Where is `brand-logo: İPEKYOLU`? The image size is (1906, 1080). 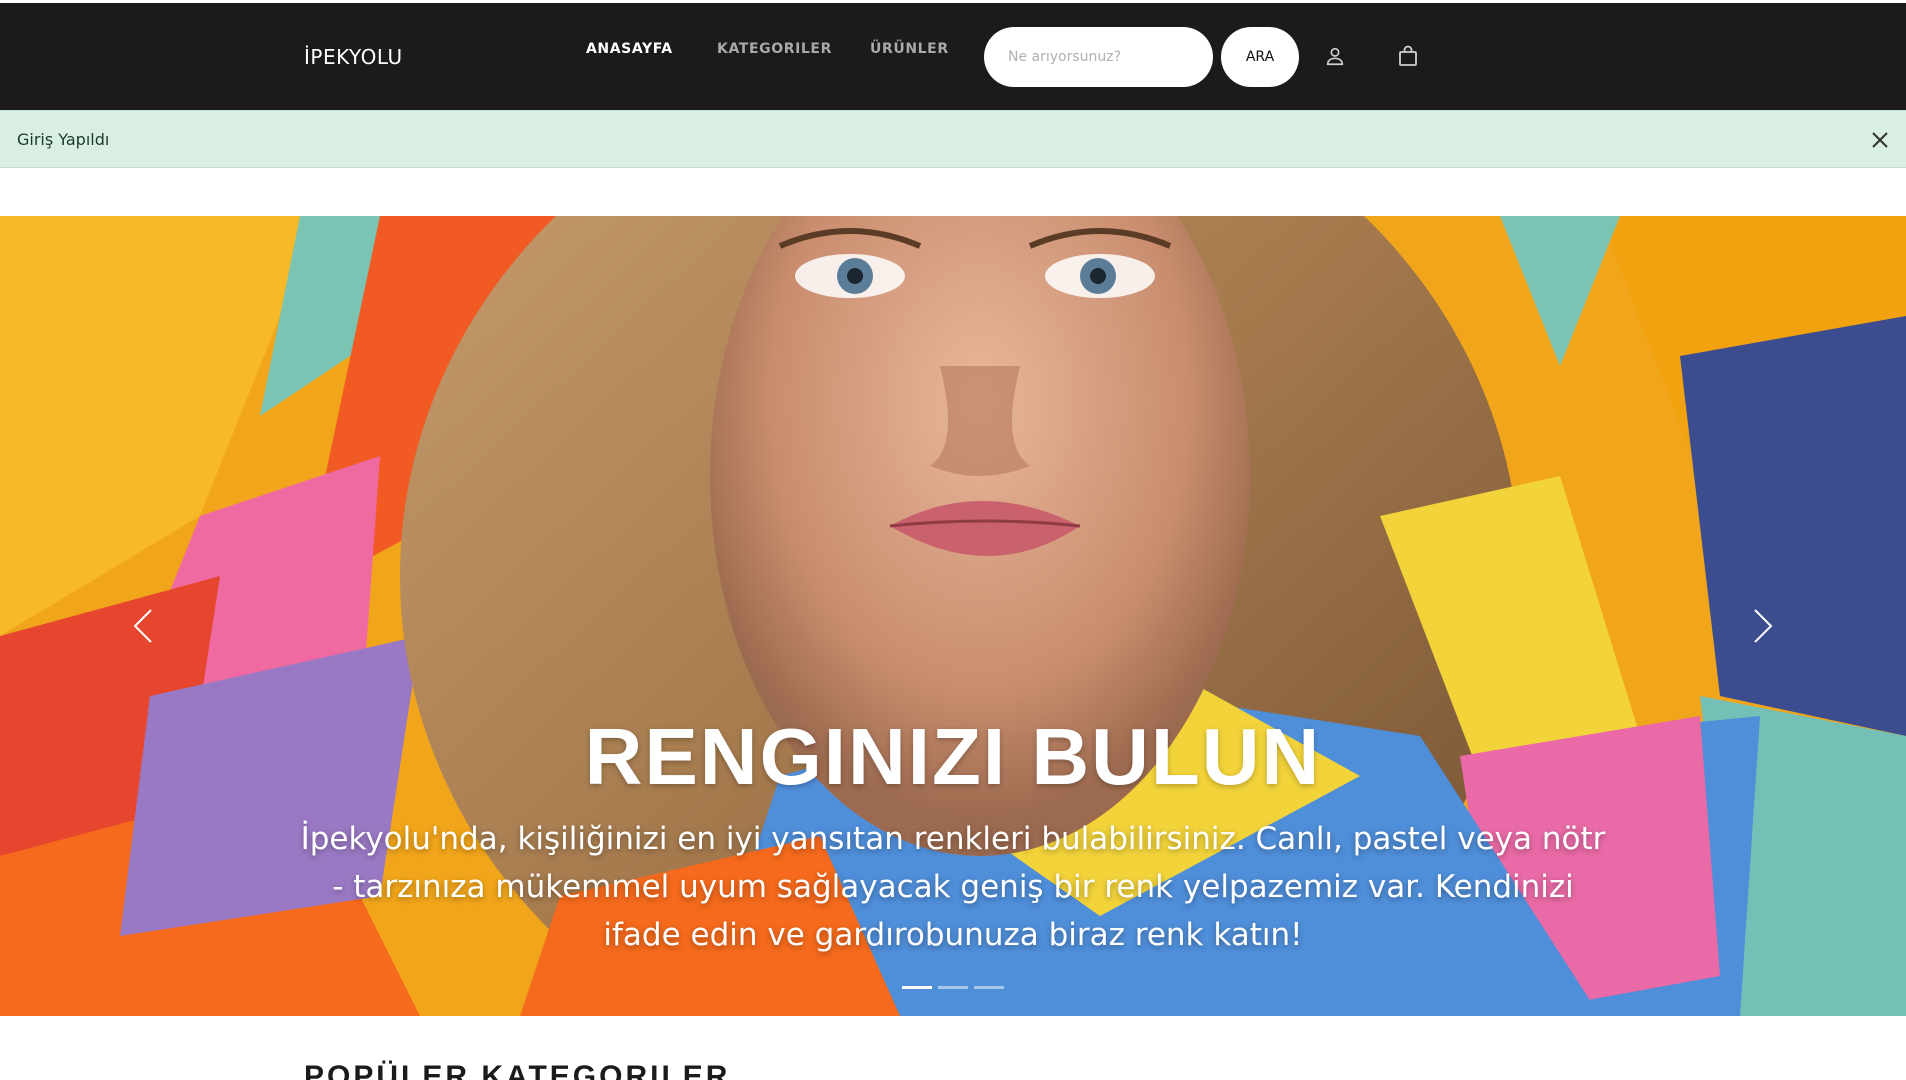 brand-logo: İPEKYOLU is located at coordinates (353, 57).